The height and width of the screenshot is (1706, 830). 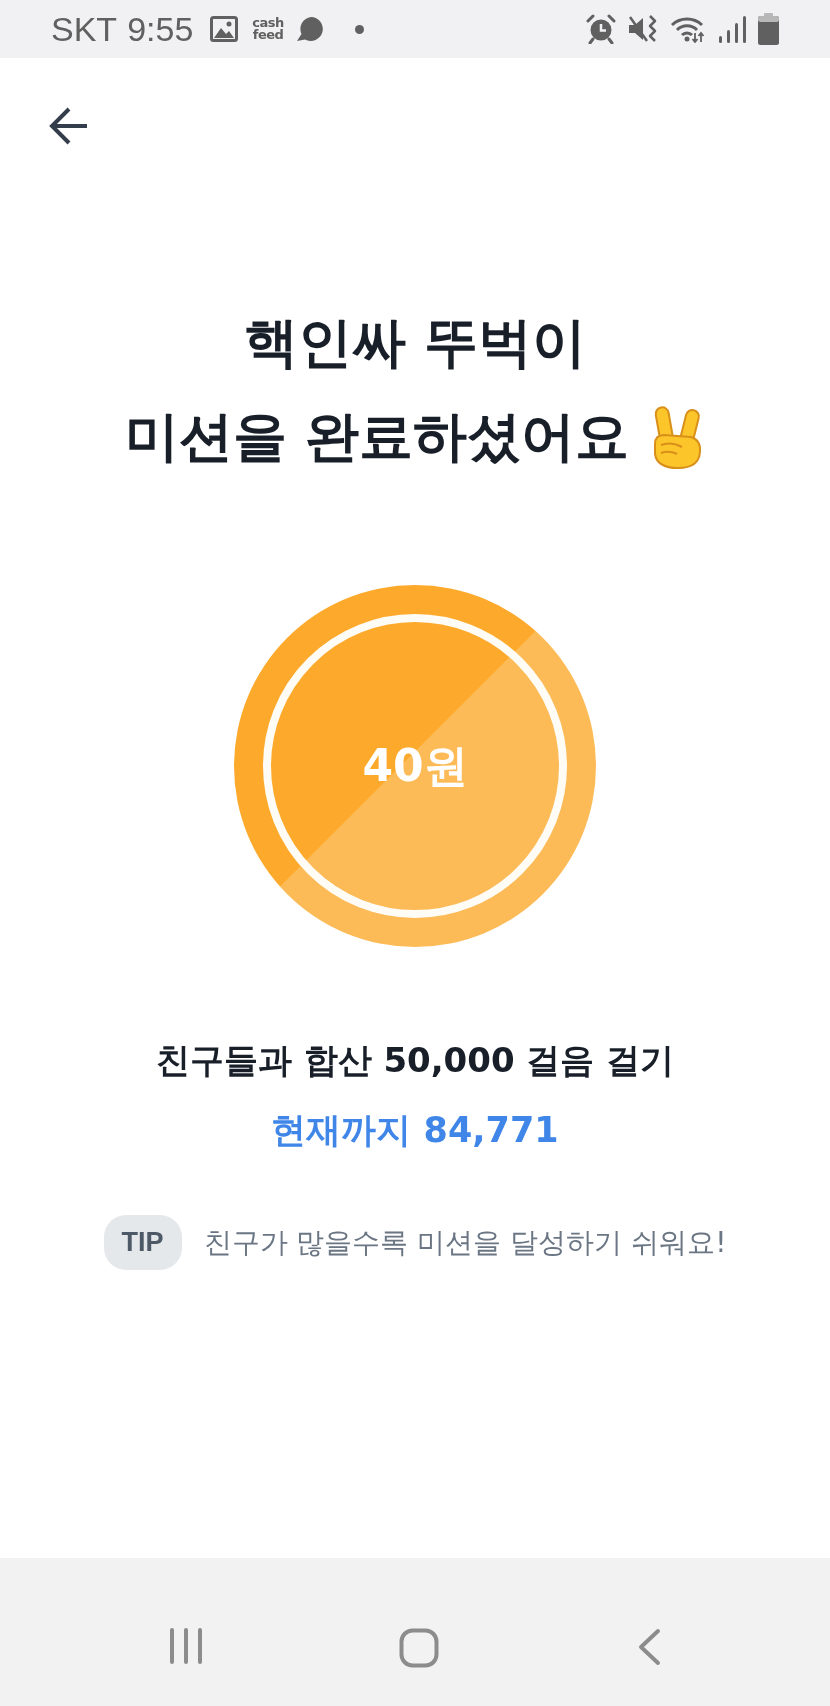 What do you see at coordinates (377, 437) in the screenshot?
I see `title-text: 미션을 완료하셨어요` at bounding box center [377, 437].